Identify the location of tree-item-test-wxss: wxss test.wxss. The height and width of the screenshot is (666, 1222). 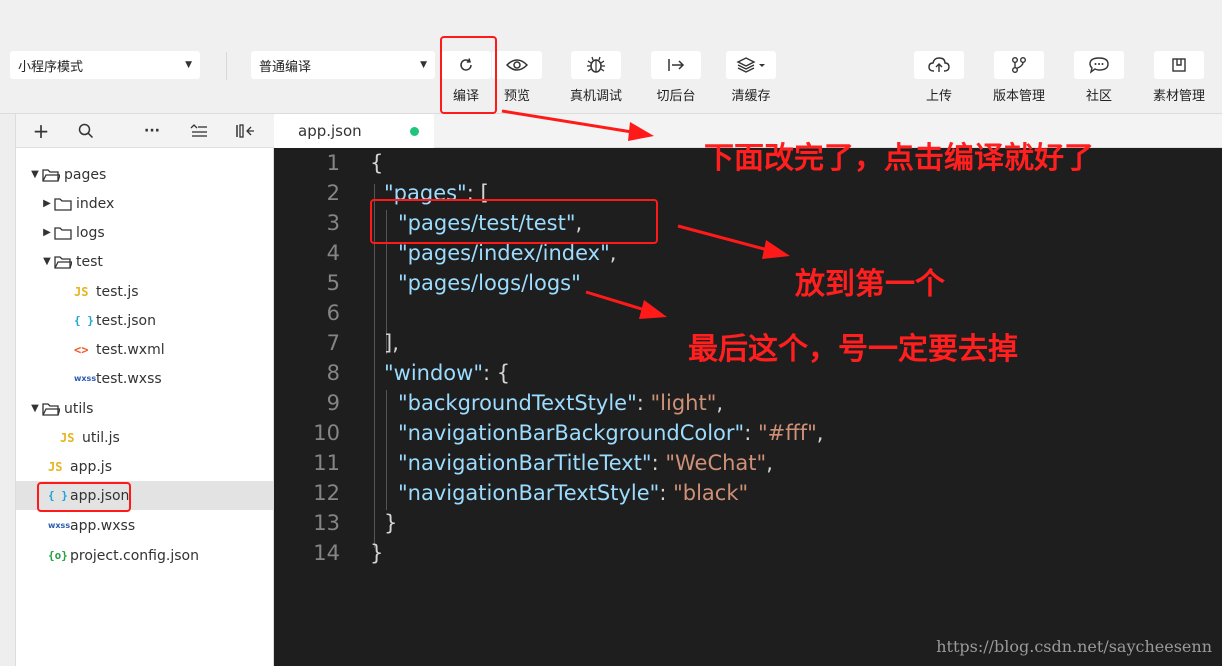
(144, 378).